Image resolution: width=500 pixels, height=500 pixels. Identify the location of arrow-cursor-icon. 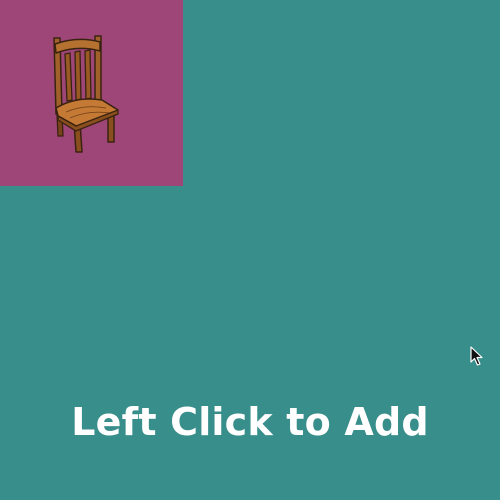
(476, 356).